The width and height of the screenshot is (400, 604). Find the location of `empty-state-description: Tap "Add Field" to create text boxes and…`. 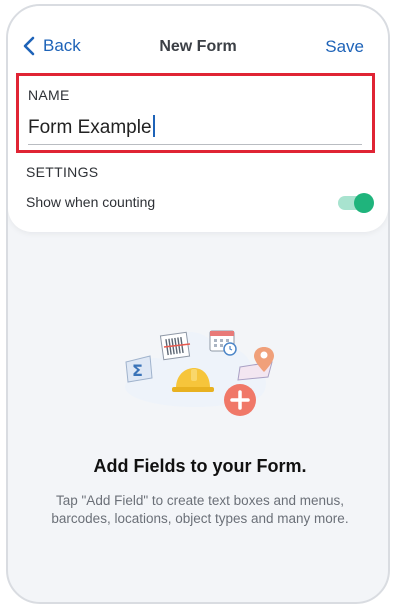

empty-state-description: Tap "Add Field" to create text boxes and… is located at coordinates (200, 509).